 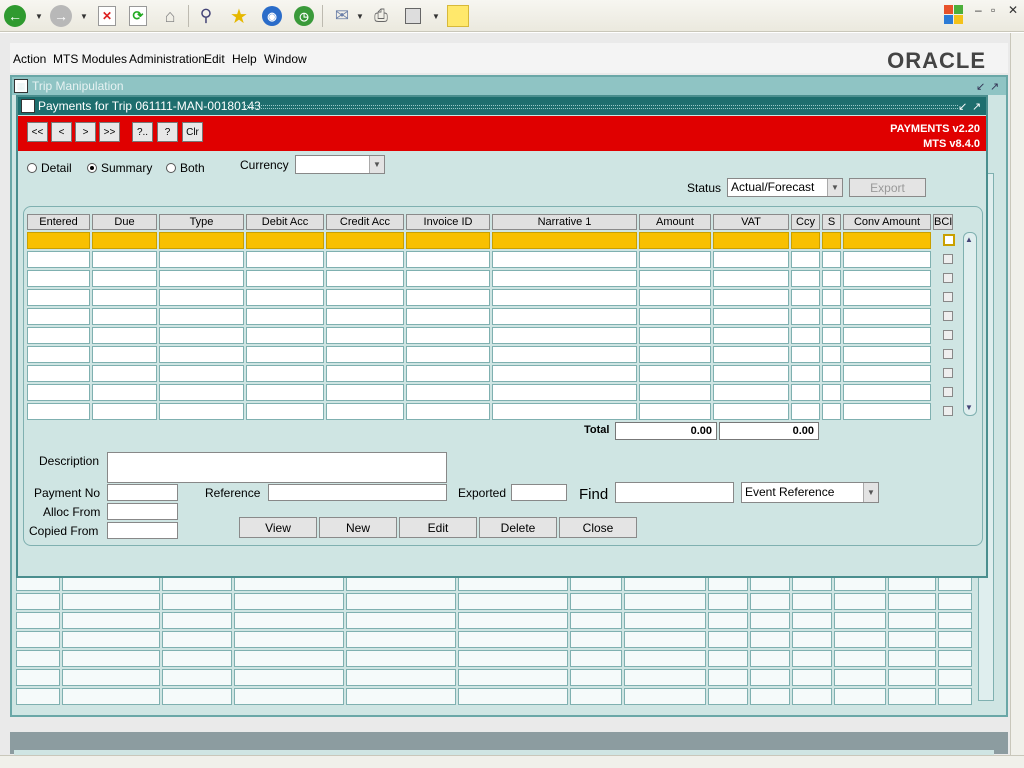 I want to click on query-button: ?.., so click(x=142, y=132).